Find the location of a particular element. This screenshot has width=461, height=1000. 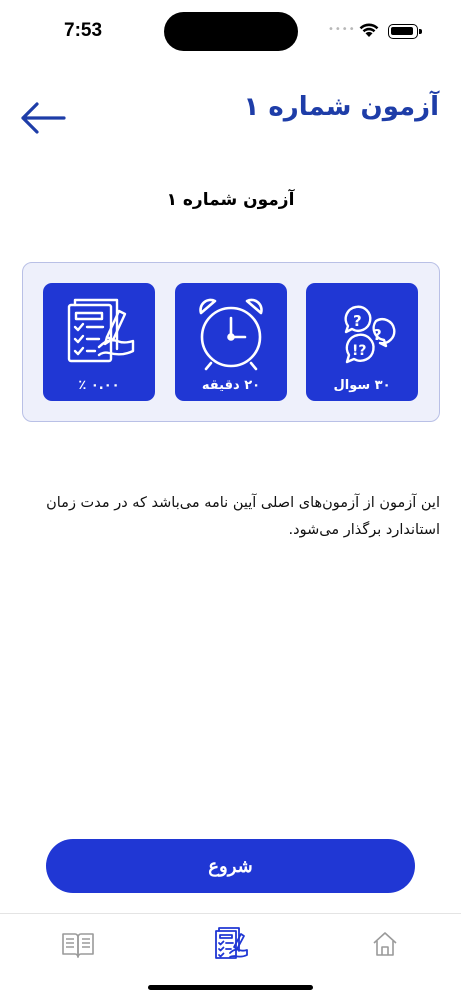

duration-tile: ۲۰ دقیقه is located at coordinates (231, 342).